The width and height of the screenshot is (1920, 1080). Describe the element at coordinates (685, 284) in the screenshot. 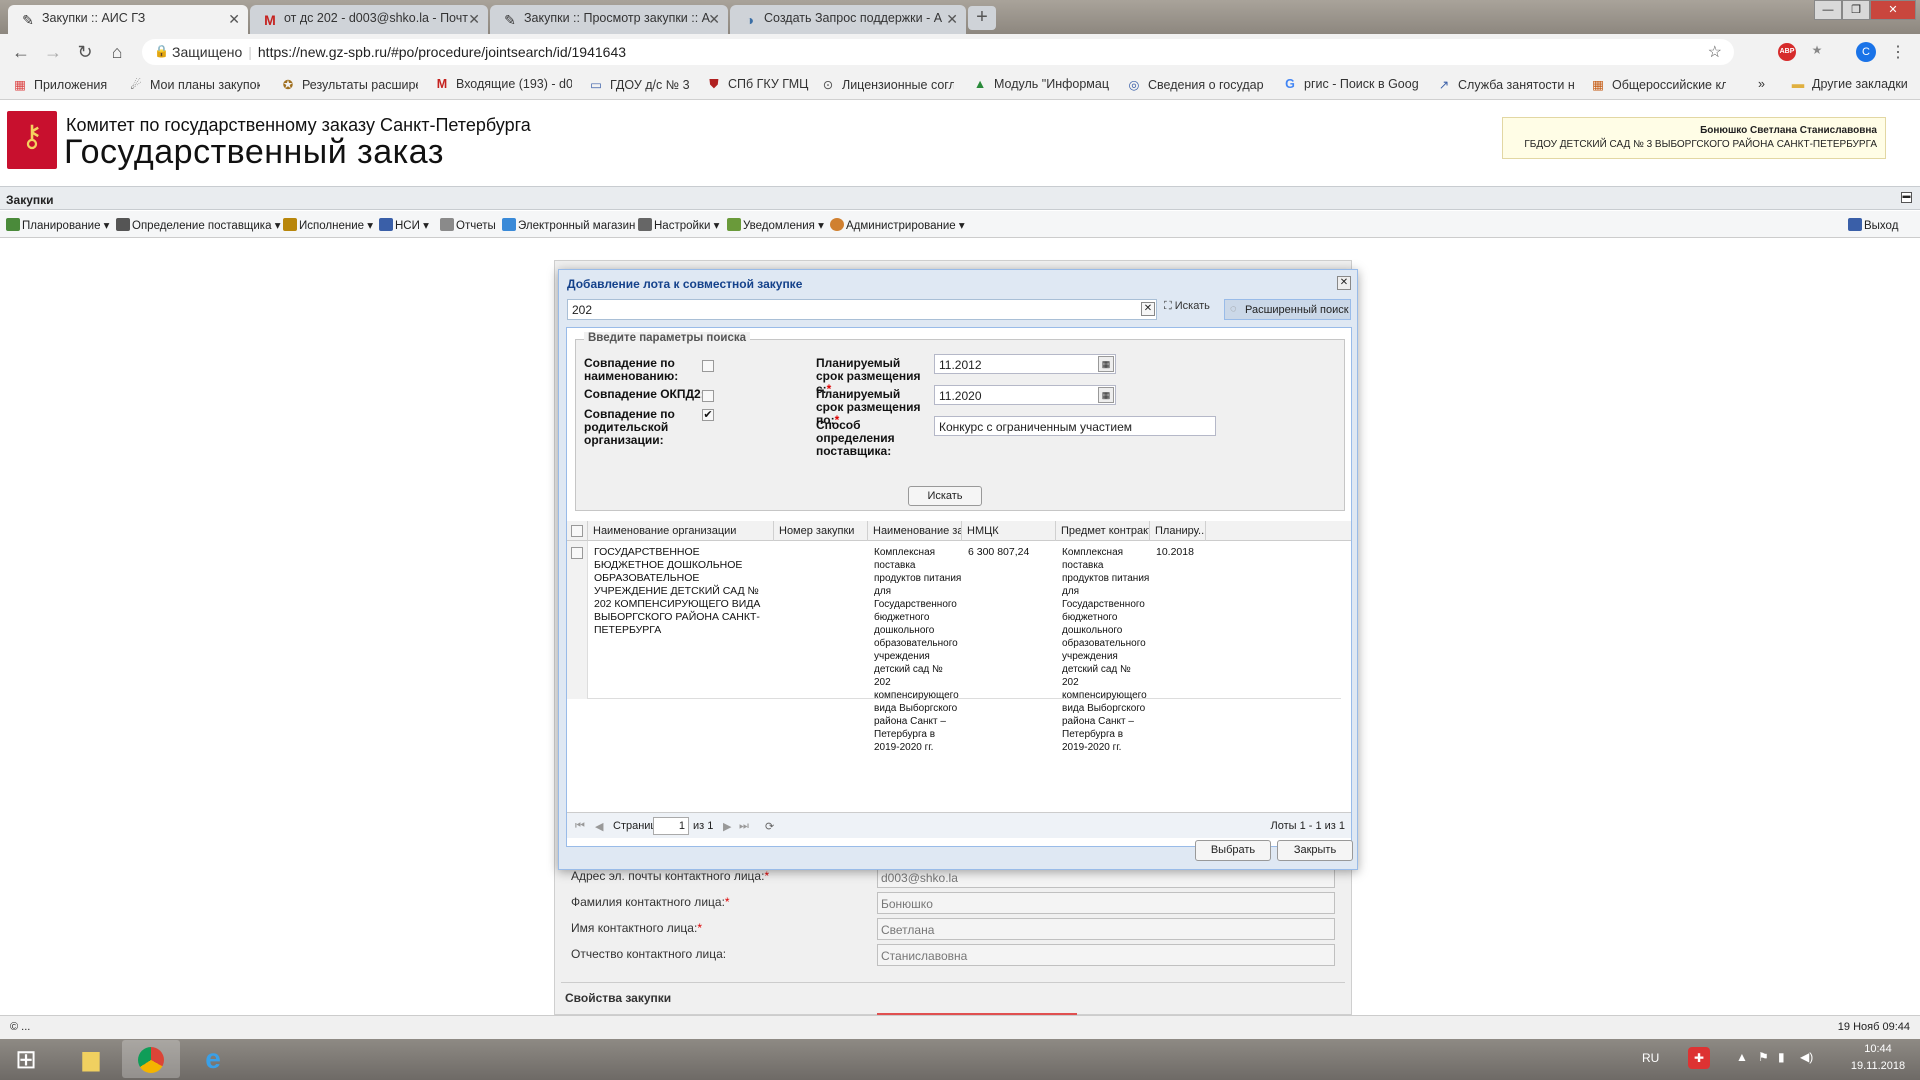

I see `dialog-title: Добавление лота к совместной закупке` at that location.